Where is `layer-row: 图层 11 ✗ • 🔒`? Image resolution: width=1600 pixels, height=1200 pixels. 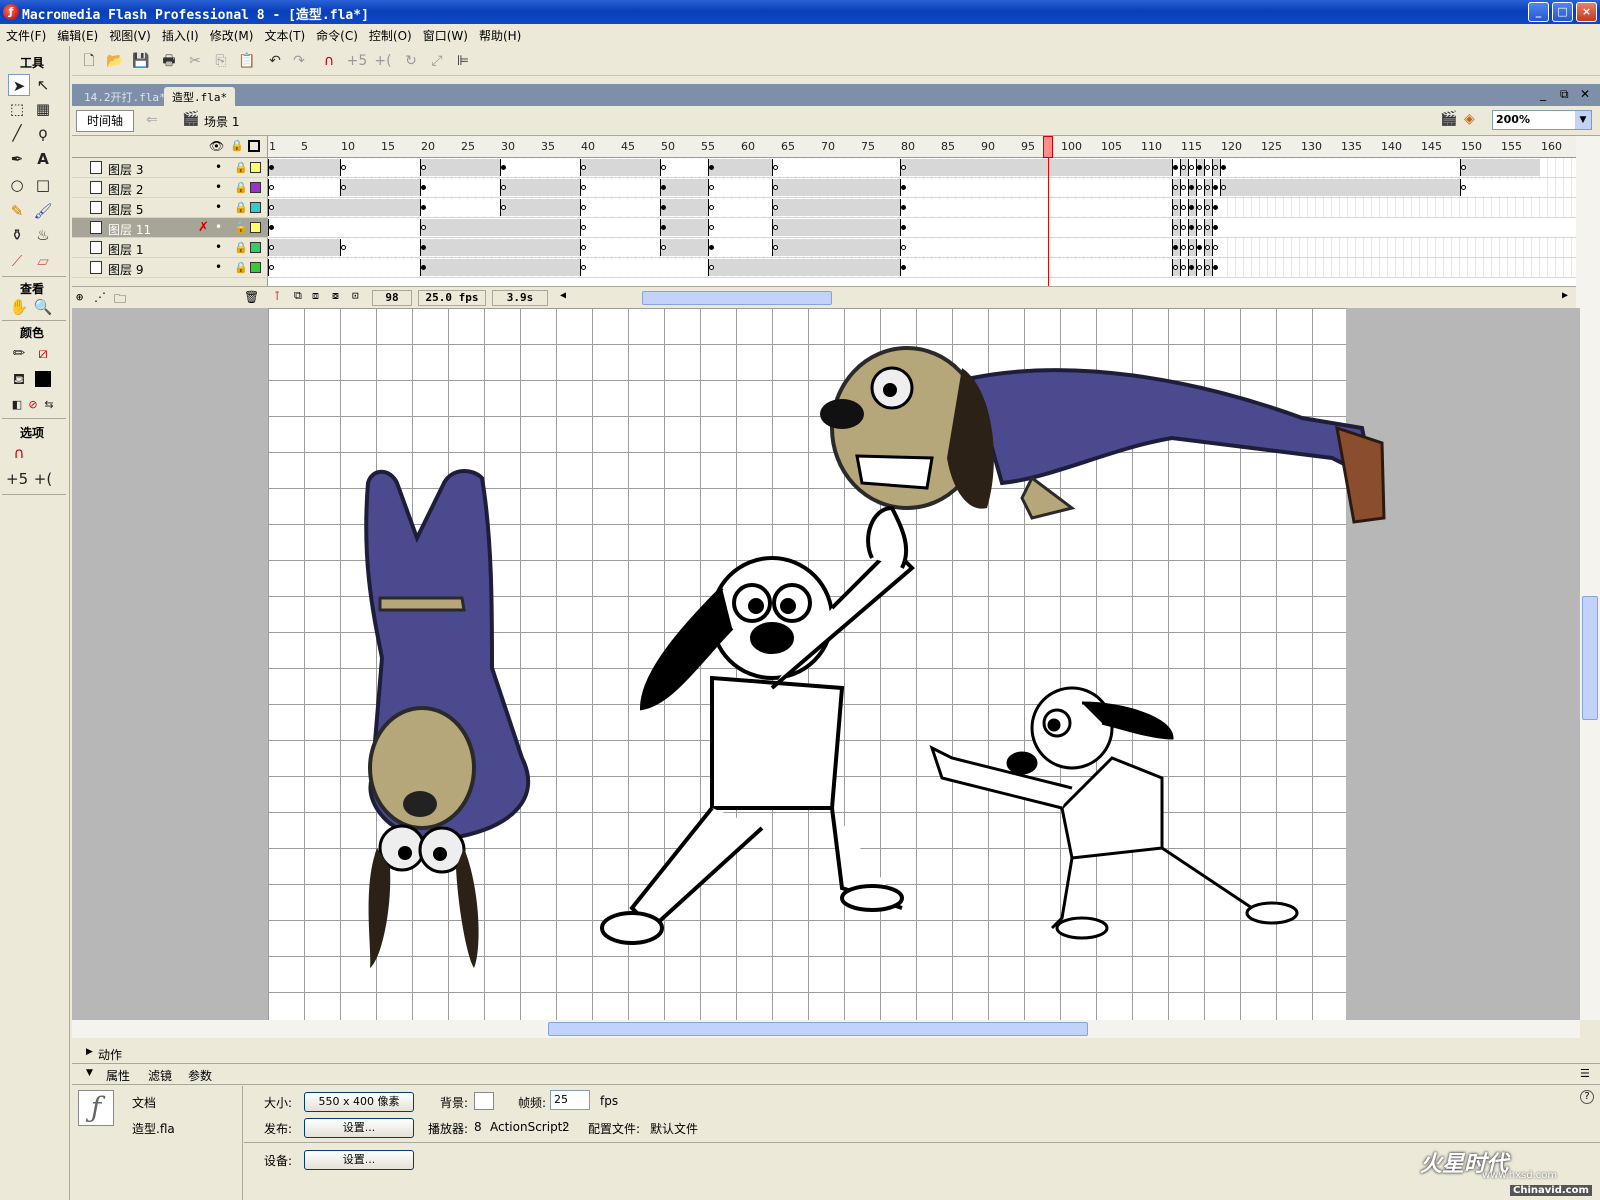
layer-row: 图层 11 ✗ • 🔒 is located at coordinates (170, 228).